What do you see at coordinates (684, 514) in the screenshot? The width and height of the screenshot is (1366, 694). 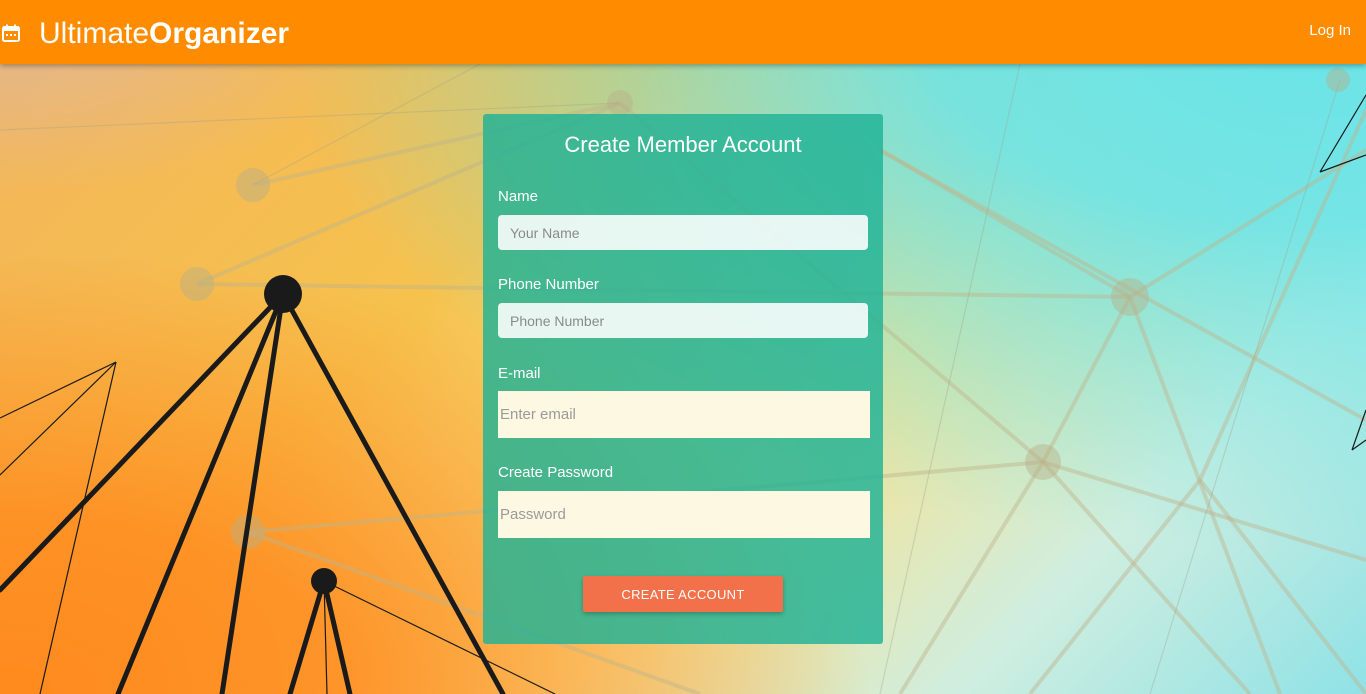 I see `password-input` at bounding box center [684, 514].